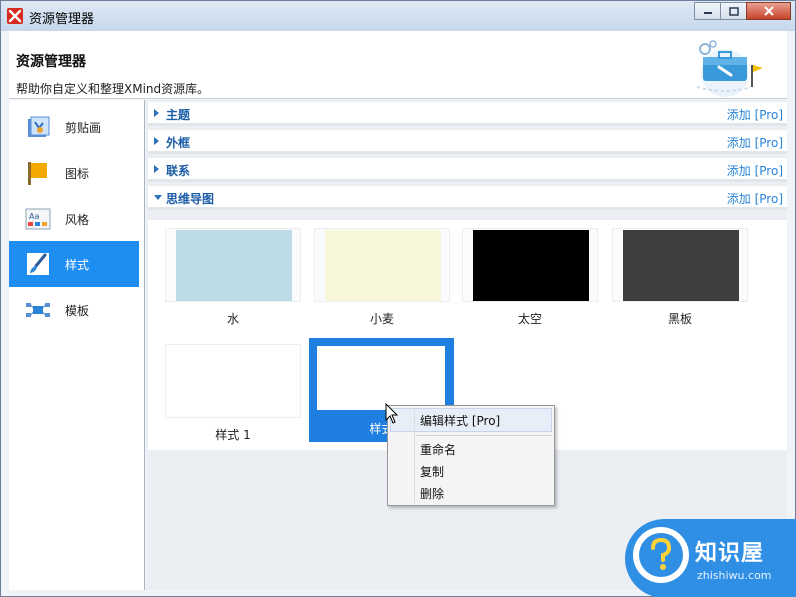  What do you see at coordinates (729, 68) in the screenshot?
I see `toolbox-gear-flag-icon` at bounding box center [729, 68].